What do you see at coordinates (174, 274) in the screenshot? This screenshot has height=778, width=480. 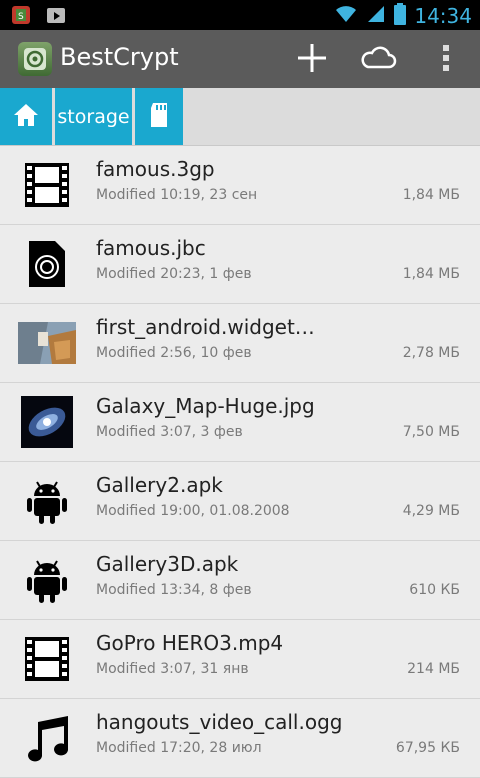 I see `file-modified: Modified 20:23, 1 фев` at bounding box center [174, 274].